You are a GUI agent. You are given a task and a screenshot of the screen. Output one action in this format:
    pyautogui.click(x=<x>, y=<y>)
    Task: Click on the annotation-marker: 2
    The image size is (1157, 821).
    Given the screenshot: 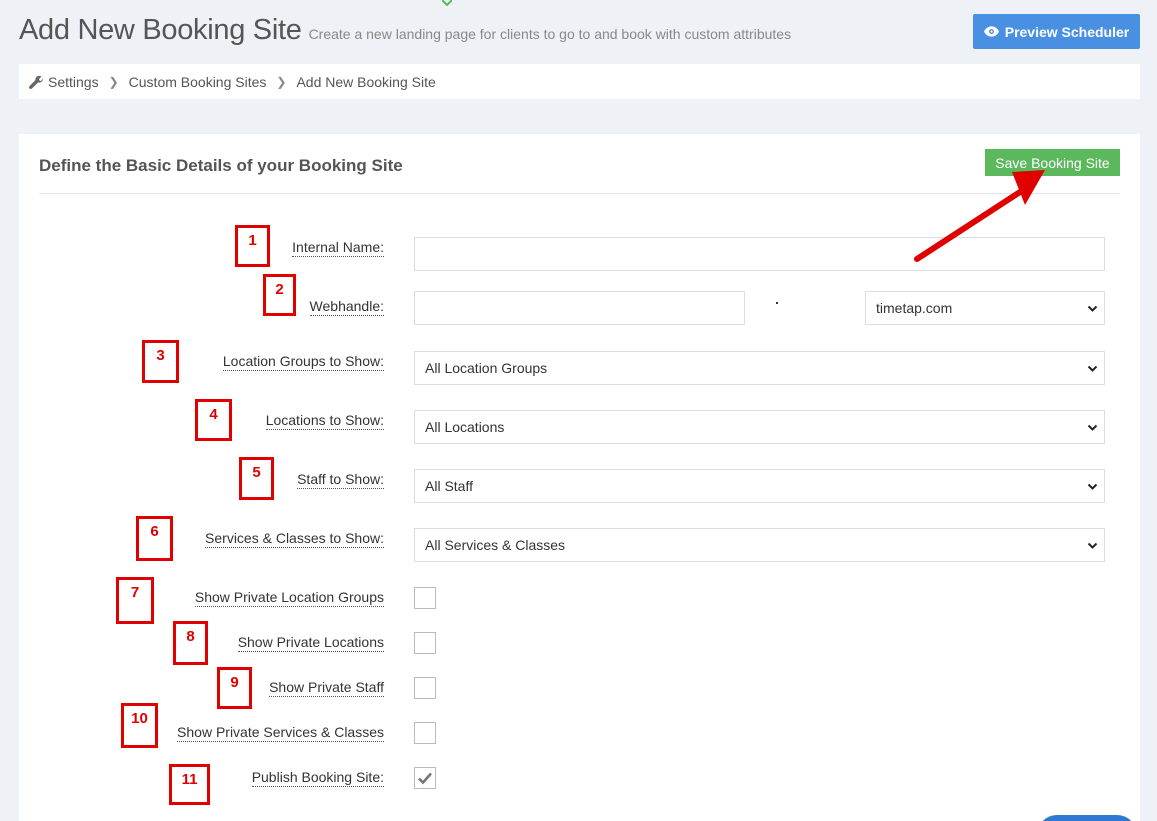 What is the action you would take?
    pyautogui.click(x=279, y=295)
    